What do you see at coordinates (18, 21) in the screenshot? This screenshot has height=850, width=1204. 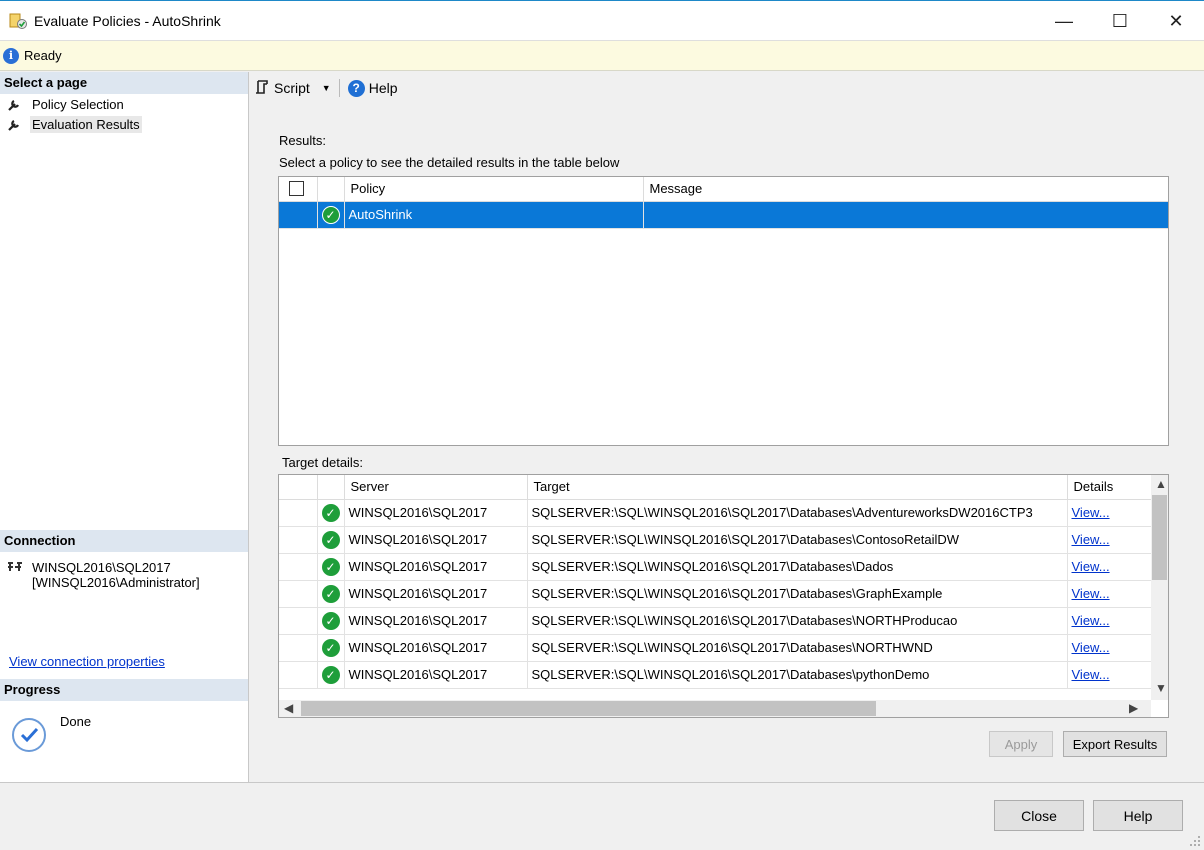 I see `policy-evaluate-icon` at bounding box center [18, 21].